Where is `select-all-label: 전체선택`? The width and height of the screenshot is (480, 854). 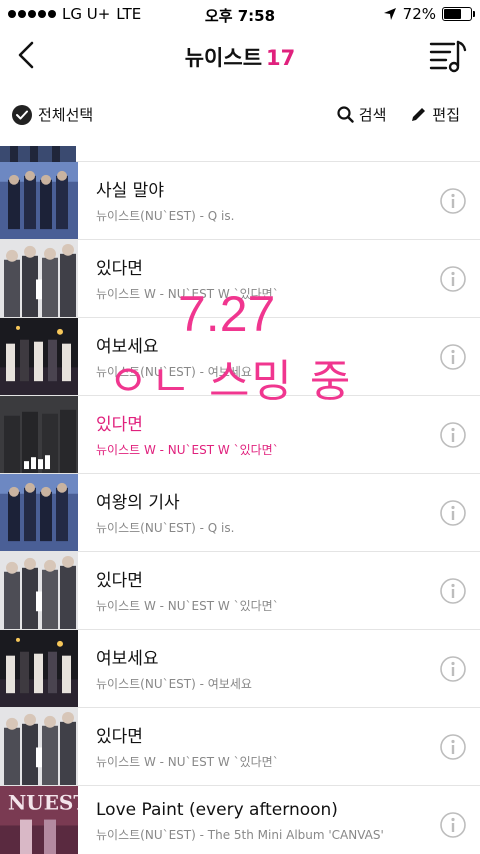
select-all-label: 전체선택 is located at coordinates (66, 115).